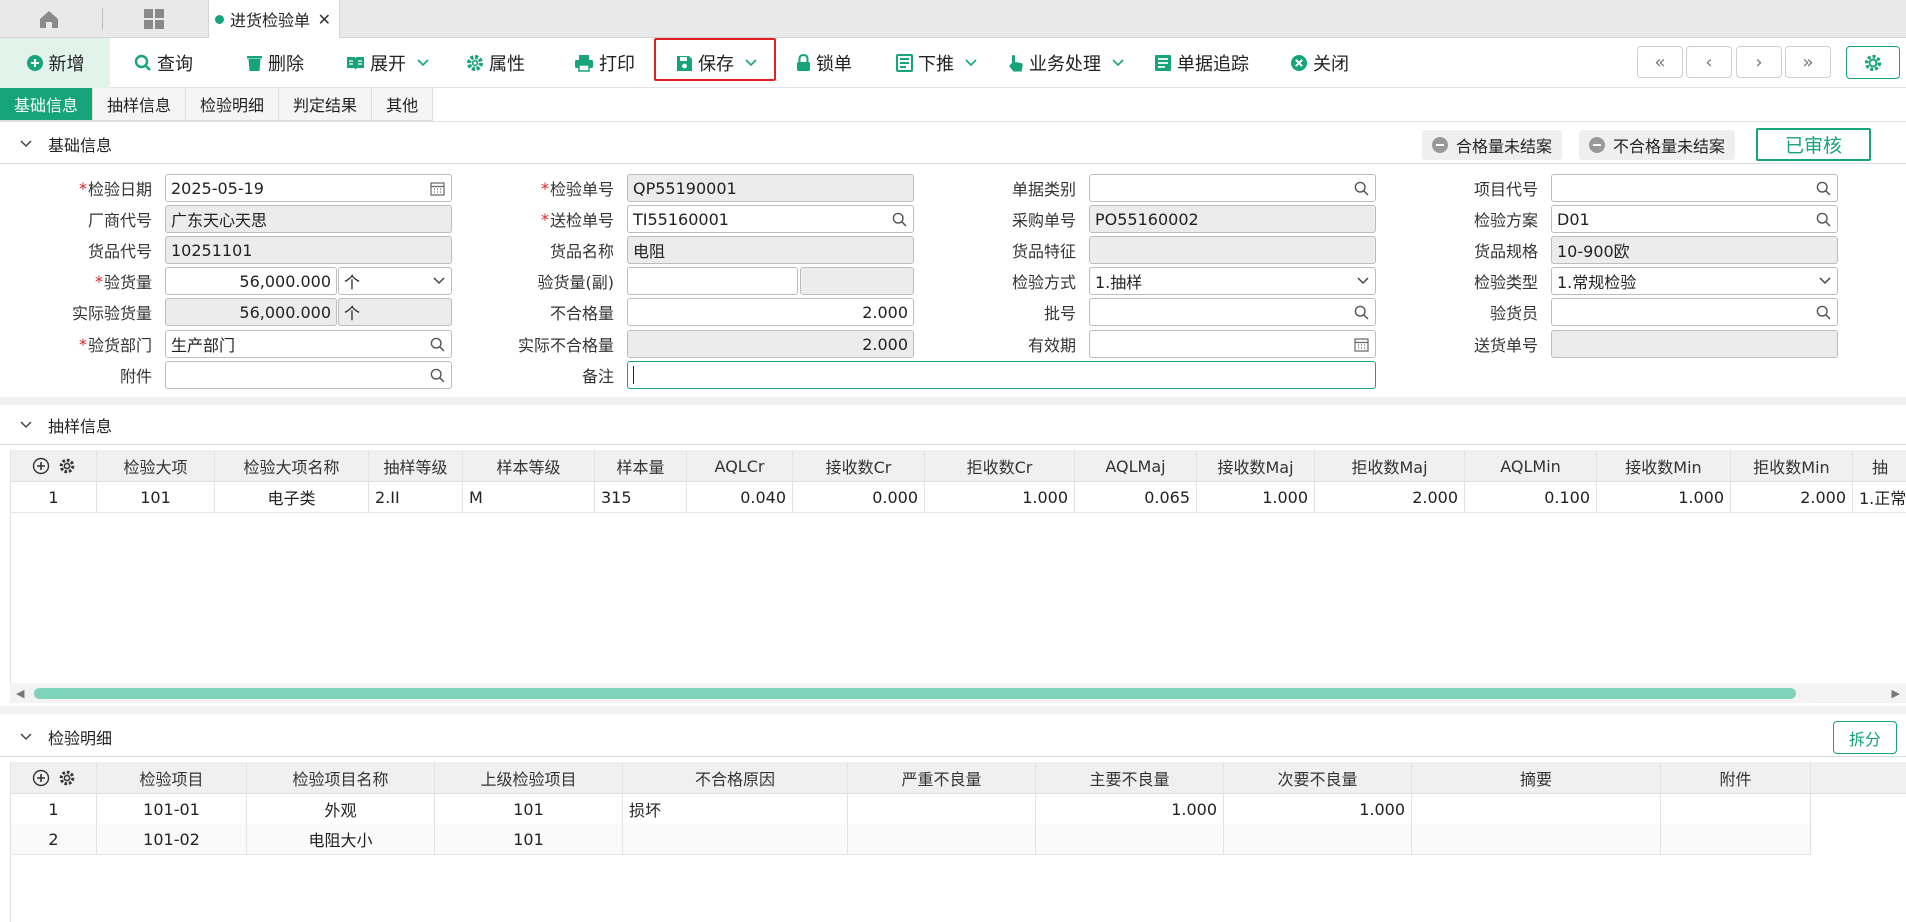 Image resolution: width=1906 pixels, height=922 pixels. I want to click on scrollbar-thumb, so click(915, 693).